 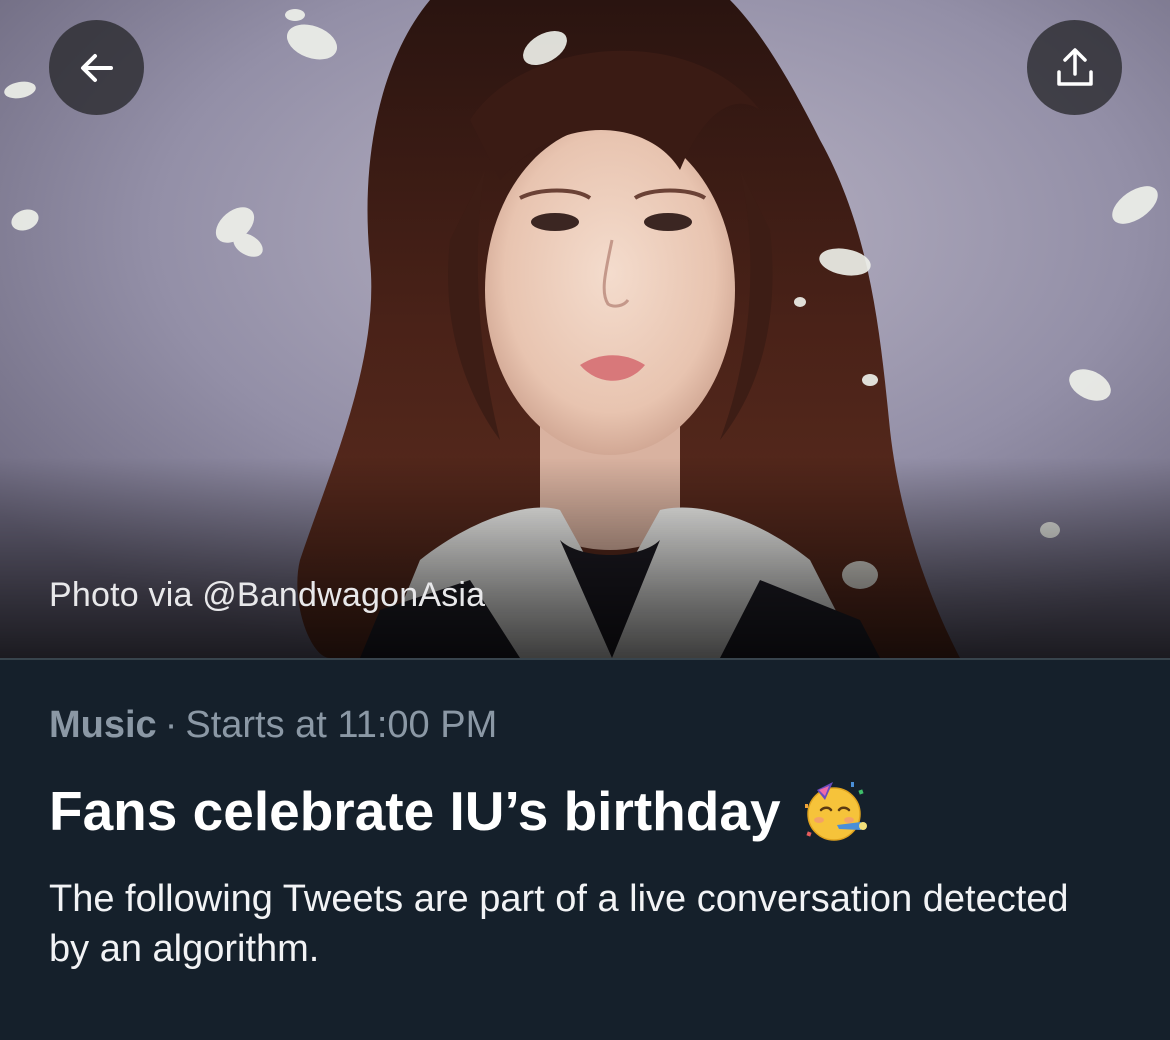 I want to click on photo-credit: Photo via @BandwagonAsia, so click(x=267, y=595).